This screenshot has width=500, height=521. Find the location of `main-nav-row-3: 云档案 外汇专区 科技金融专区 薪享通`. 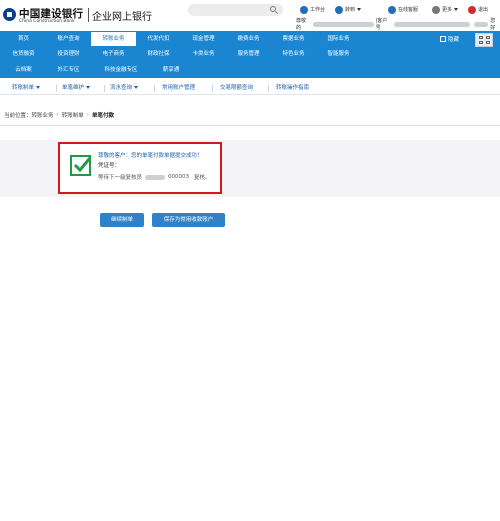

main-nav-row-3: 云档案 外汇专区 科技金融专区 薪享通 is located at coordinates (217, 70).